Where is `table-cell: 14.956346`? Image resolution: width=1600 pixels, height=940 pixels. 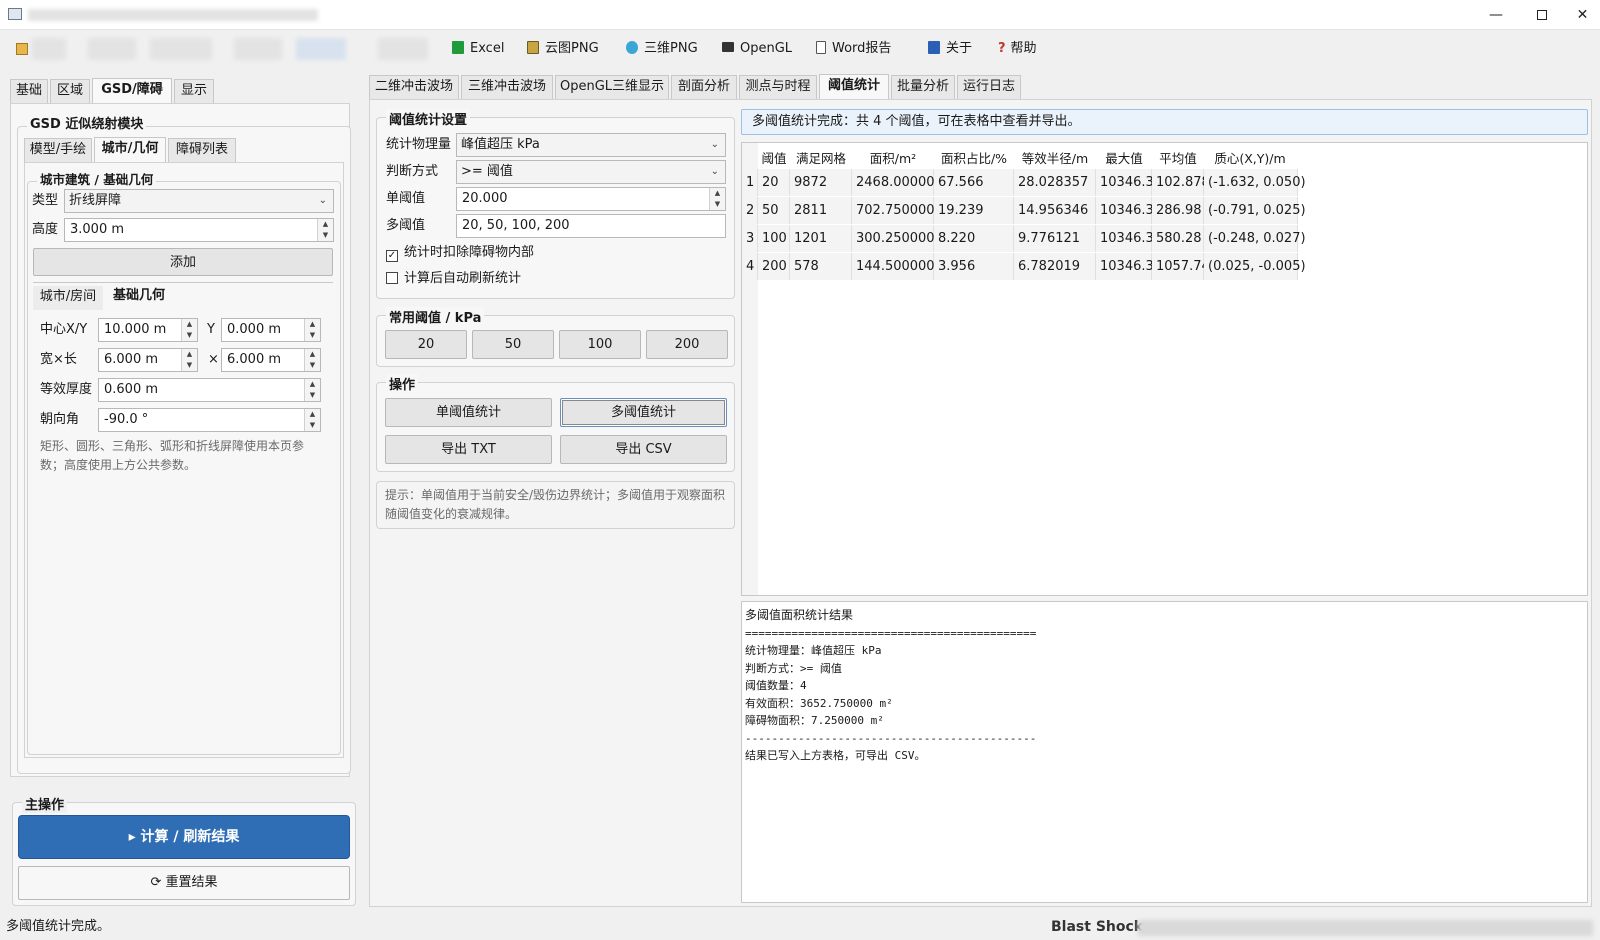 table-cell: 14.956346 is located at coordinates (1055, 210).